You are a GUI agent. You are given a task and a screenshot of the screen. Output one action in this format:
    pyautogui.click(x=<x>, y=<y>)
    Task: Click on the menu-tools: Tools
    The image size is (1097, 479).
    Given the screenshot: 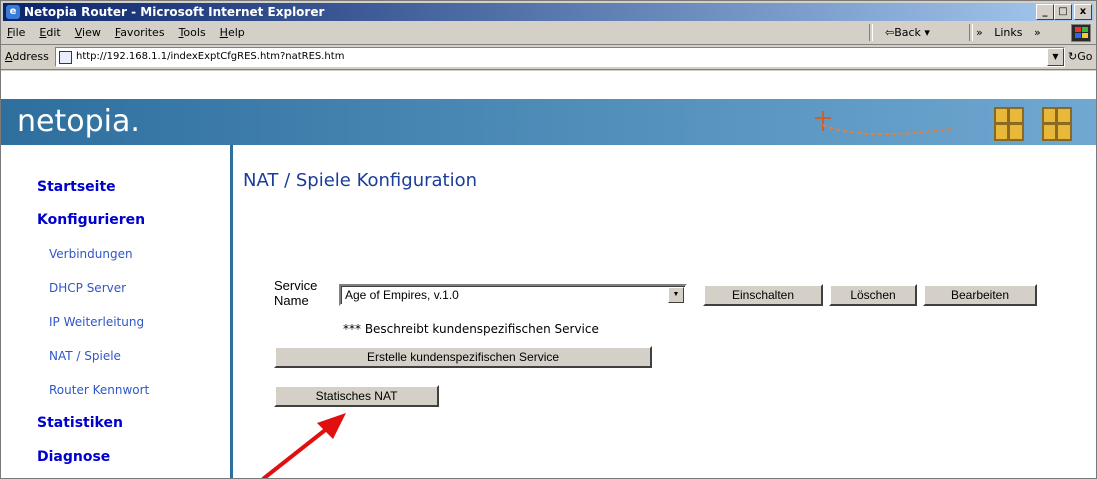 What is the action you would take?
    pyautogui.click(x=192, y=32)
    